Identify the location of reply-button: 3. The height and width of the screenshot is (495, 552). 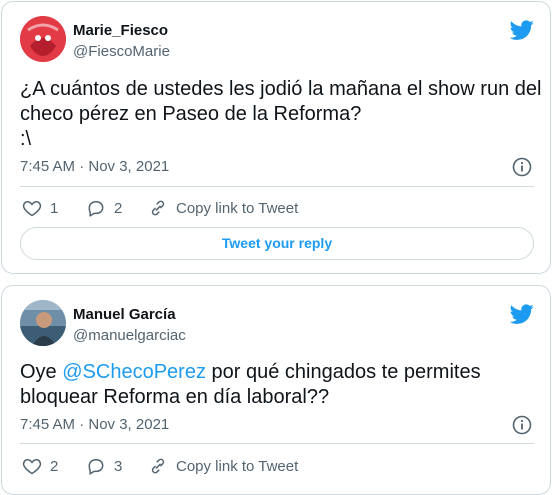
(104, 466).